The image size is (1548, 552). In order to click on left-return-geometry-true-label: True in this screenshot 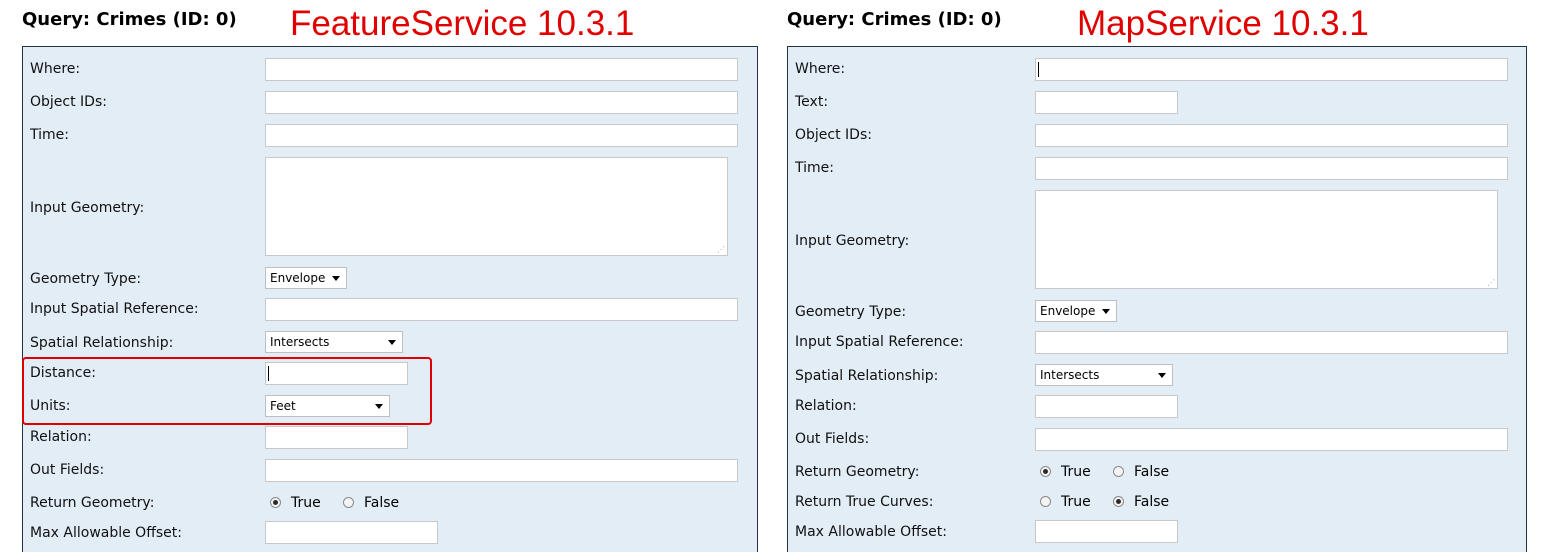, I will do `click(306, 503)`.